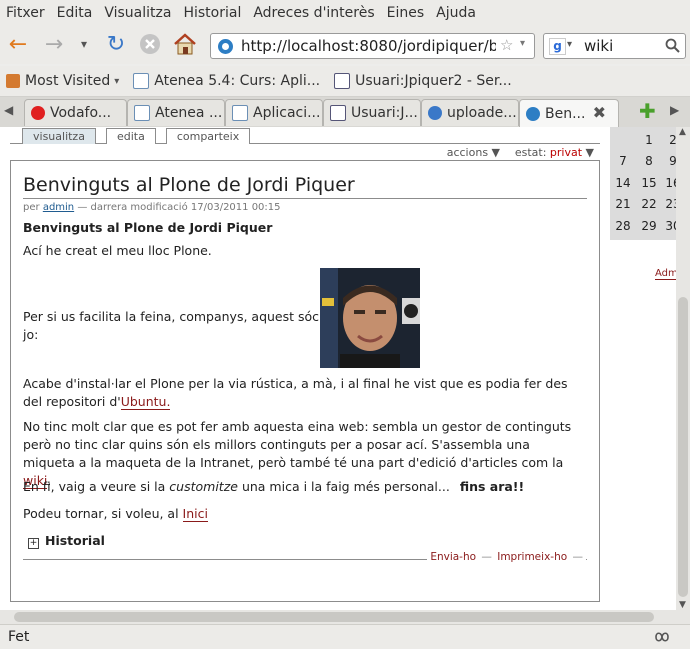 The height and width of the screenshot is (649, 690). Describe the element at coordinates (589, 152) in the screenshot. I see `state-dropdown-icon: ▼` at that location.